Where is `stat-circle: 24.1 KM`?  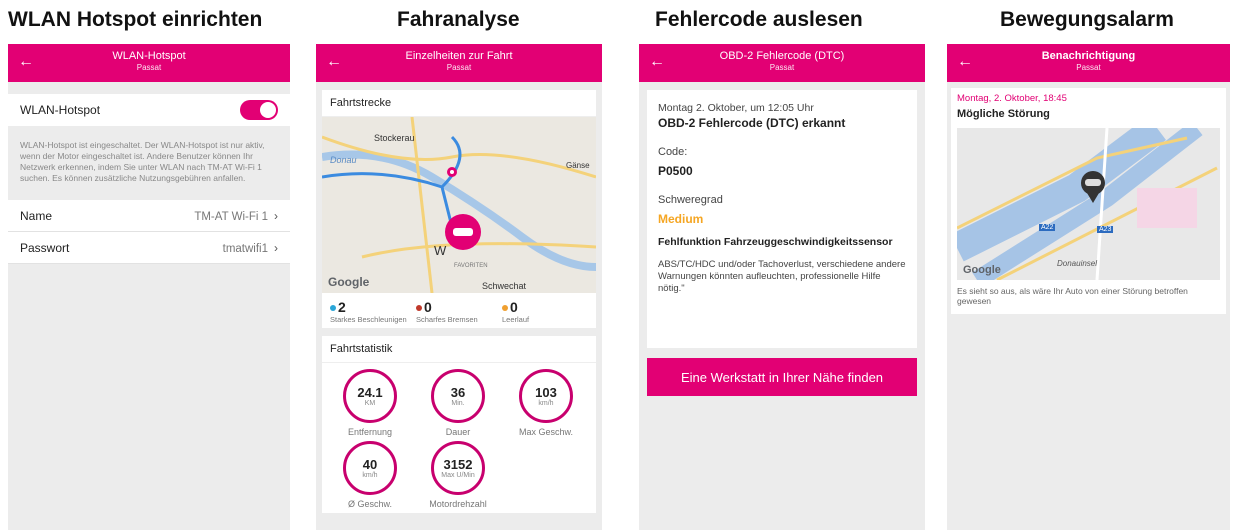
stat-circle: 24.1 KM is located at coordinates (370, 396).